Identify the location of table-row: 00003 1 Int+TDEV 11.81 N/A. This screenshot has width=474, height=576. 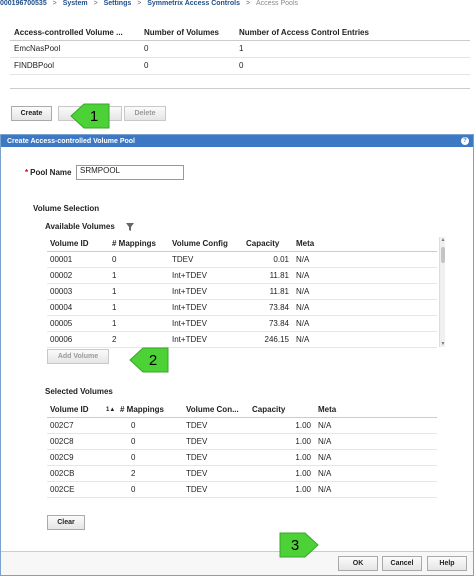
(242, 291).